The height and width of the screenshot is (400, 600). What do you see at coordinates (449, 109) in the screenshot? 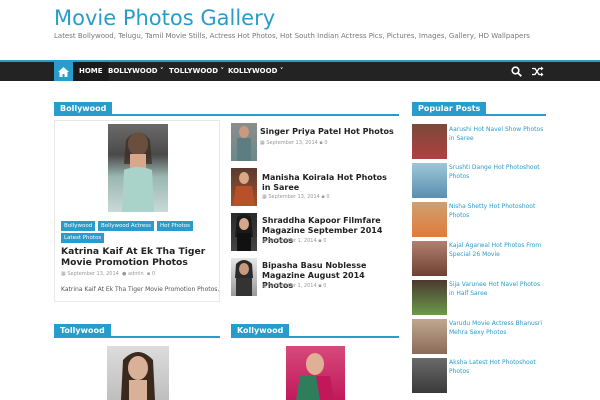
I see `section-title-popular: Popular Posts` at bounding box center [449, 109].